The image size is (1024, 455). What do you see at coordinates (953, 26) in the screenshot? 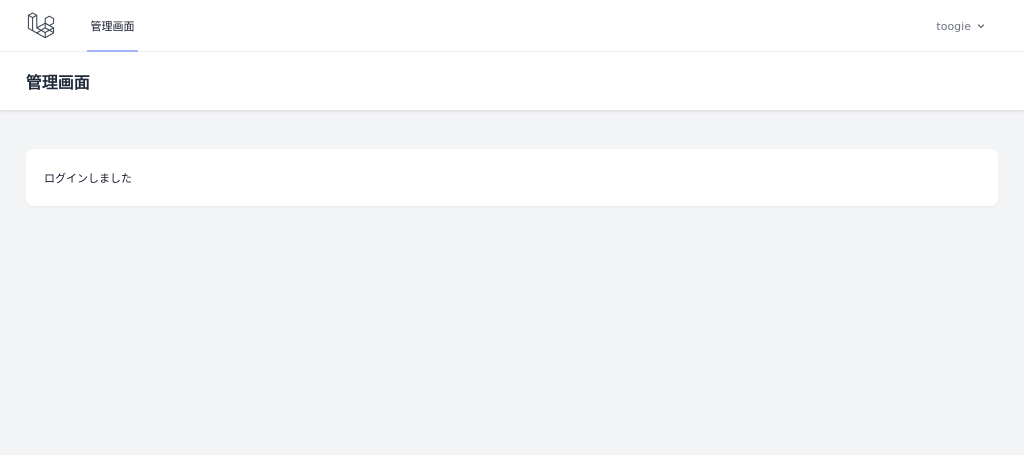
I see `user-name: toogie` at bounding box center [953, 26].